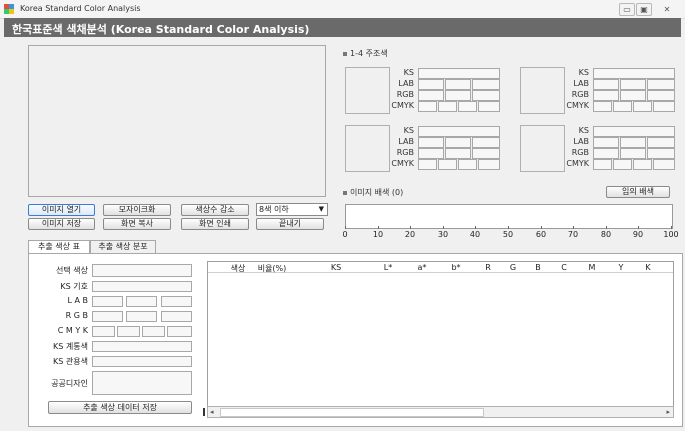 This screenshot has height=431, width=685. What do you see at coordinates (74, 286) in the screenshot?
I see `ks-code-label: KS 기호` at bounding box center [74, 286].